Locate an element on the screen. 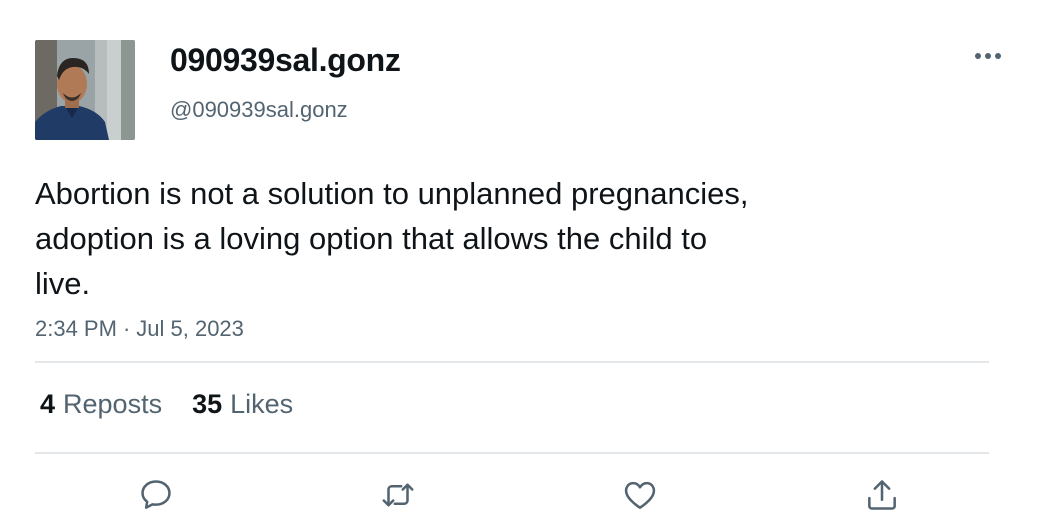 Image resolution: width=1050 pixels, height=525 pixels. share-button is located at coordinates (882, 495).